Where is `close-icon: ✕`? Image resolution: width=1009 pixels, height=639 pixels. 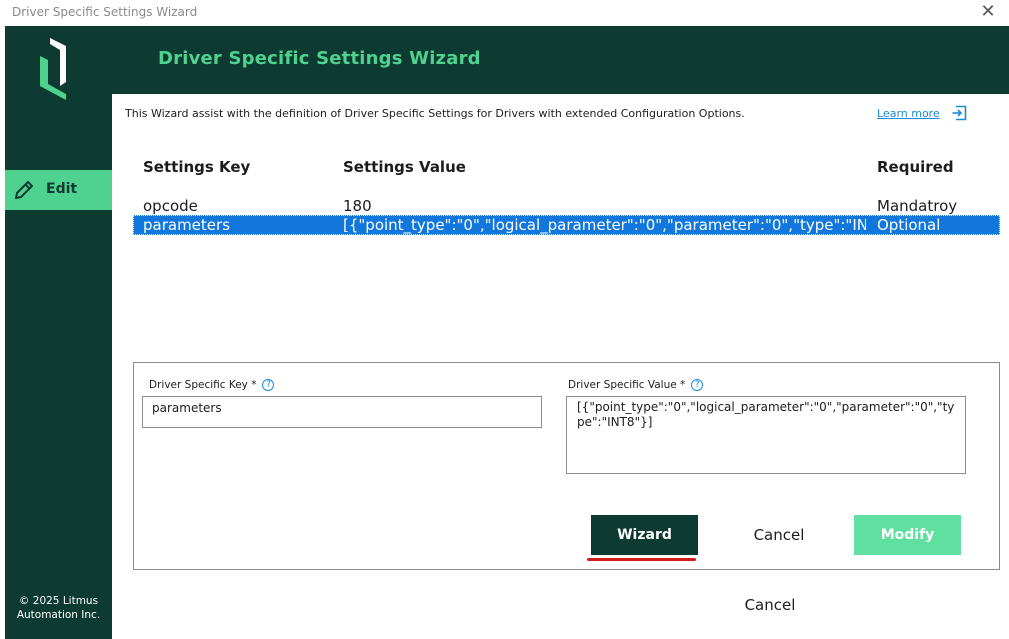 close-icon: ✕ is located at coordinates (988, 12).